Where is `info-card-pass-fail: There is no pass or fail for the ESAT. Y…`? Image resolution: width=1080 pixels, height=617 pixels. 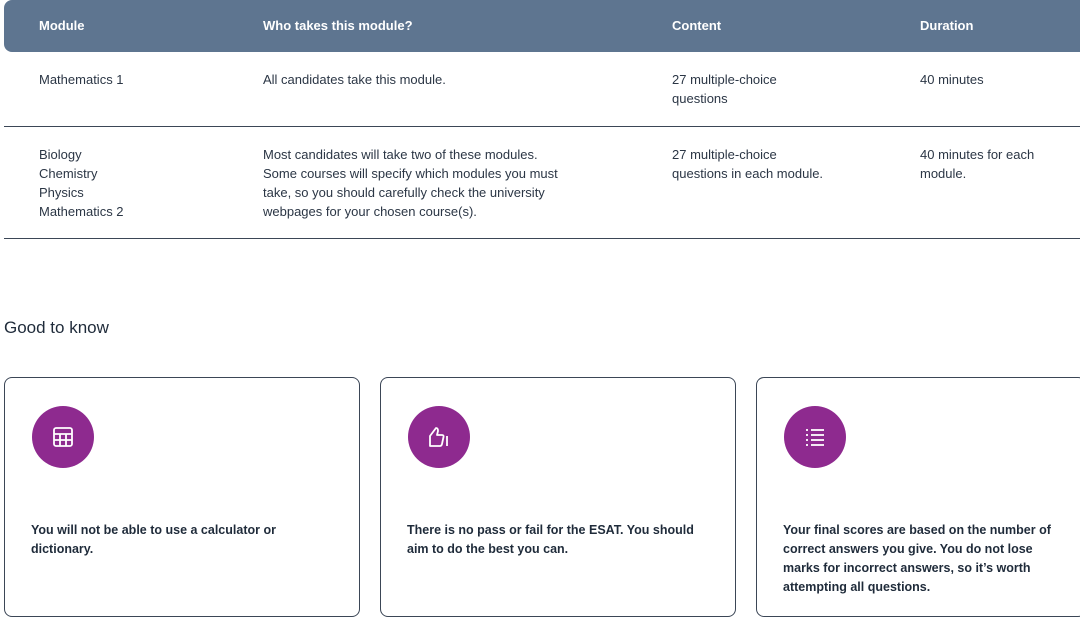
info-card-pass-fail: There is no pass or fail for the ESAT. Y… is located at coordinates (558, 497).